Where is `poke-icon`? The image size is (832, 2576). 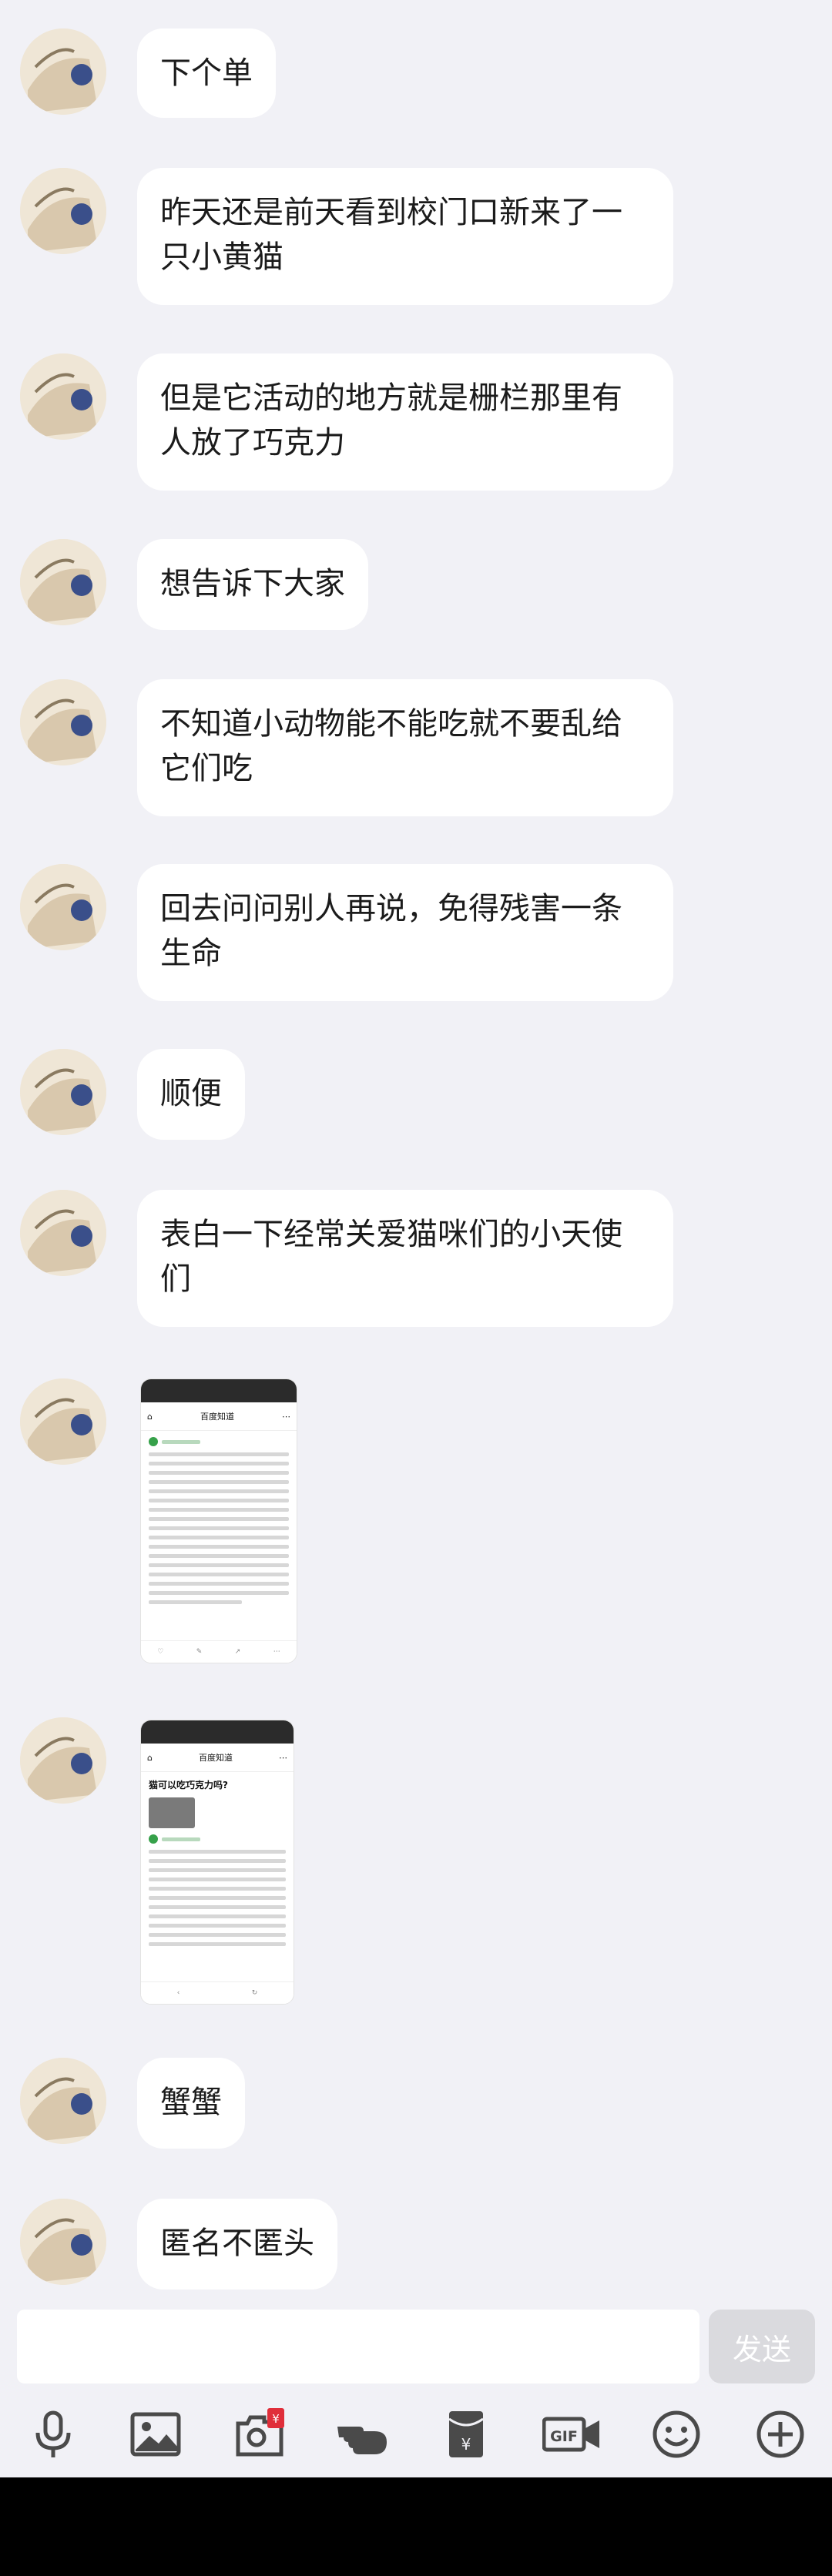 poke-icon is located at coordinates (362, 2434).